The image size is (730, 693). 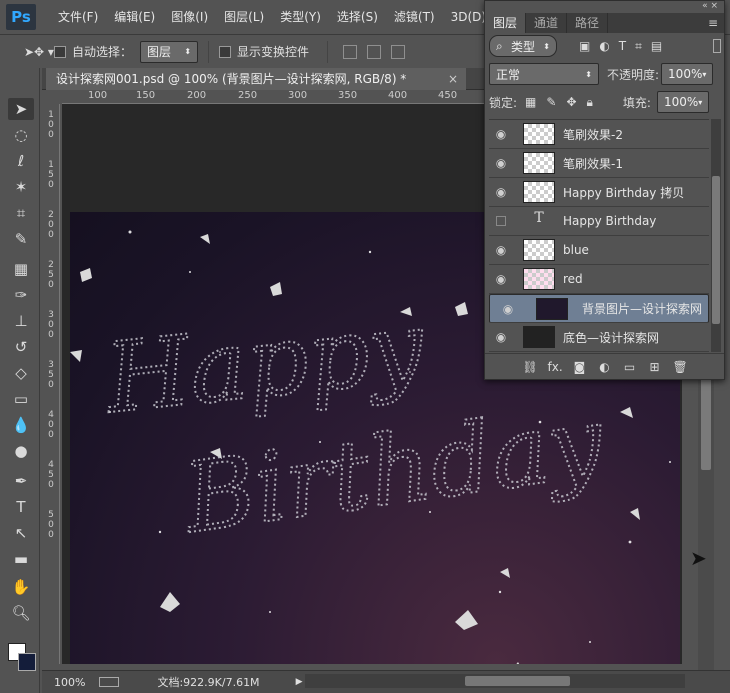 What do you see at coordinates (208, 682) in the screenshot?
I see `document-size: 文档:922.9K/7.61M` at bounding box center [208, 682].